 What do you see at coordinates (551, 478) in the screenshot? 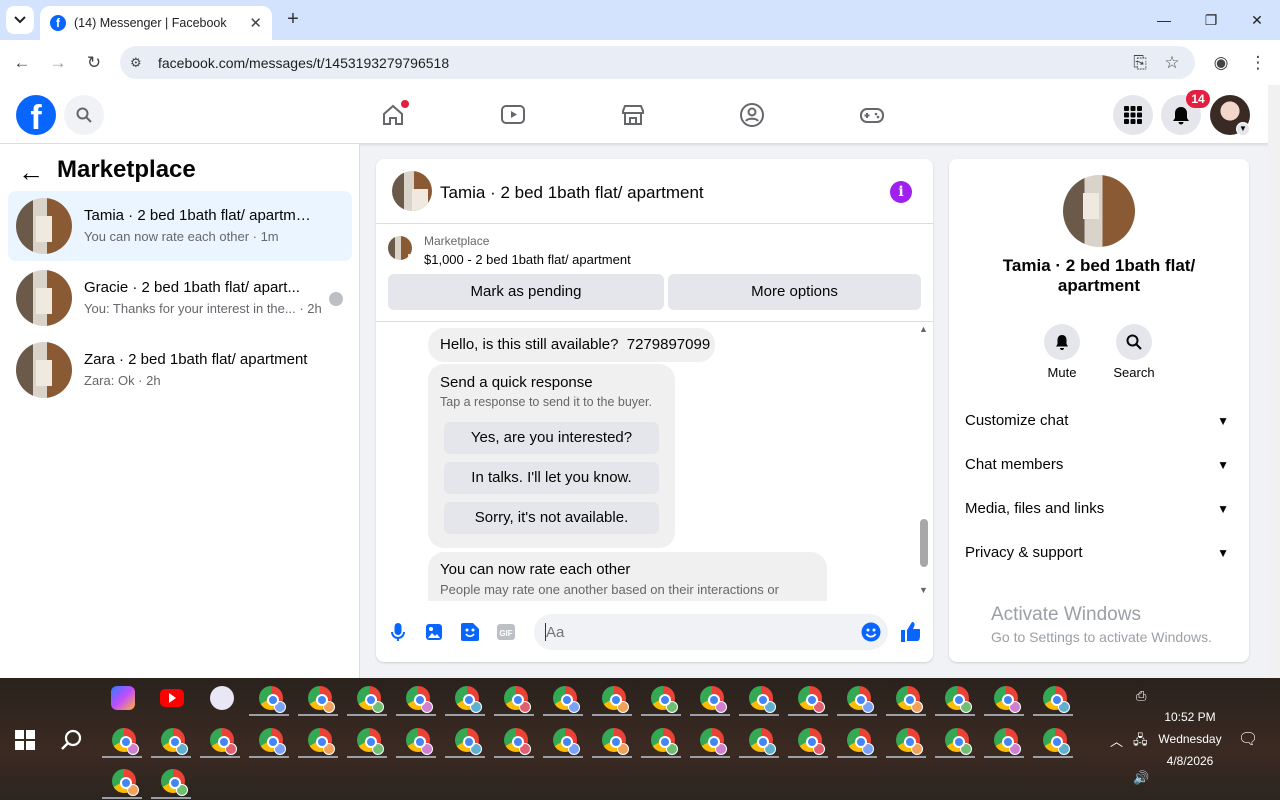
I see `quick-reply-in-talks-button: In talks. I'll let you know.` at bounding box center [551, 478].